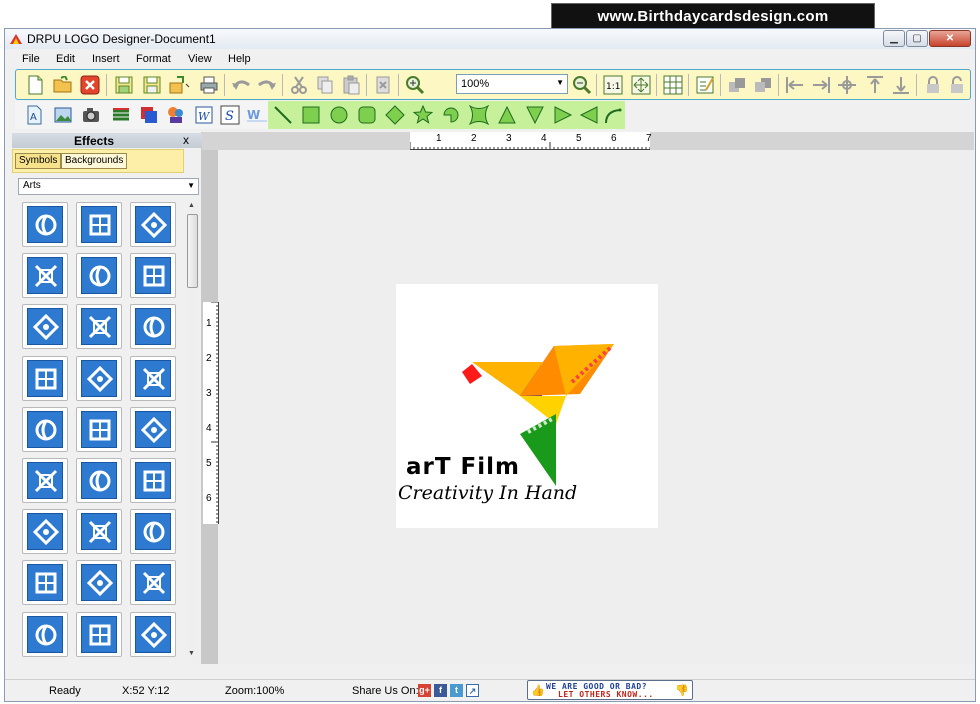 The image size is (980, 704). What do you see at coordinates (339, 115) in the screenshot?
I see `ellipse-icon` at bounding box center [339, 115].